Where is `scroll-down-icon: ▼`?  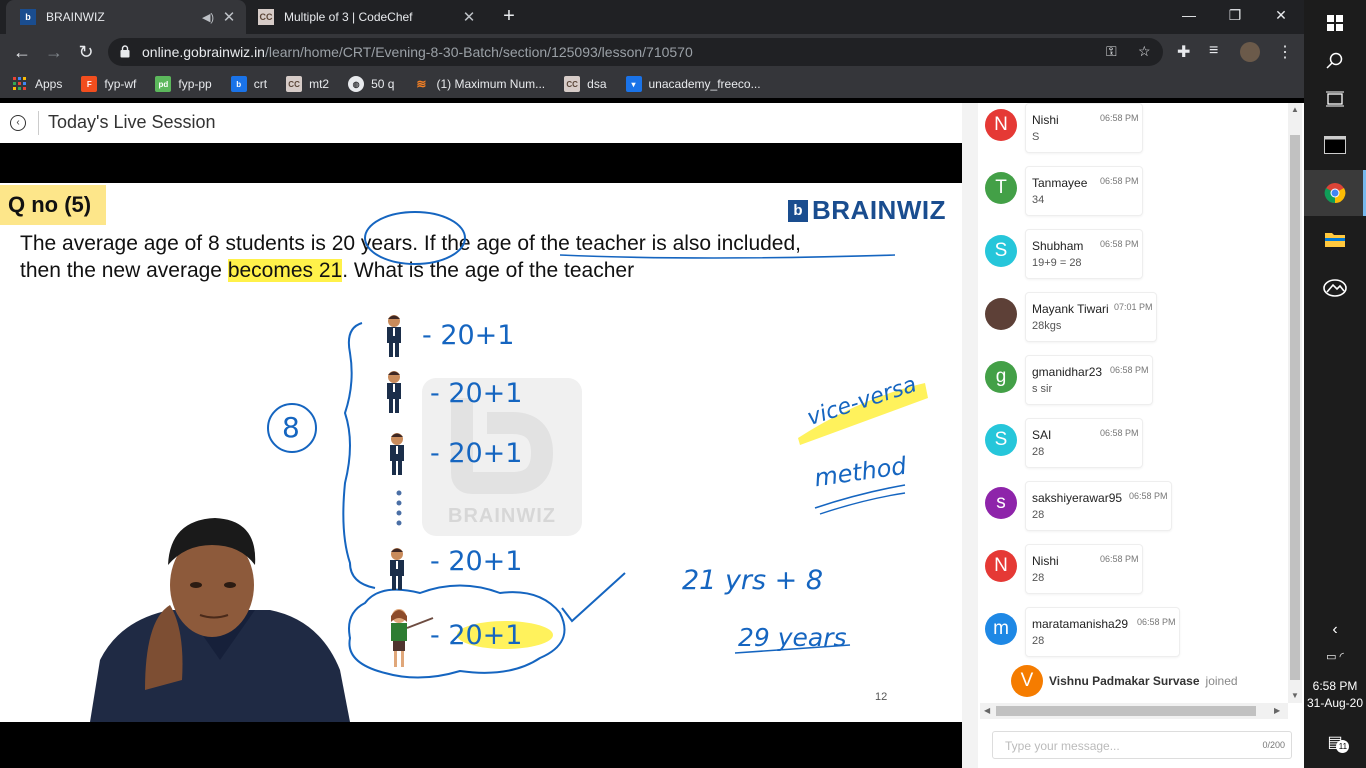
scroll-down-icon: ▼ is located at coordinates (1295, 695).